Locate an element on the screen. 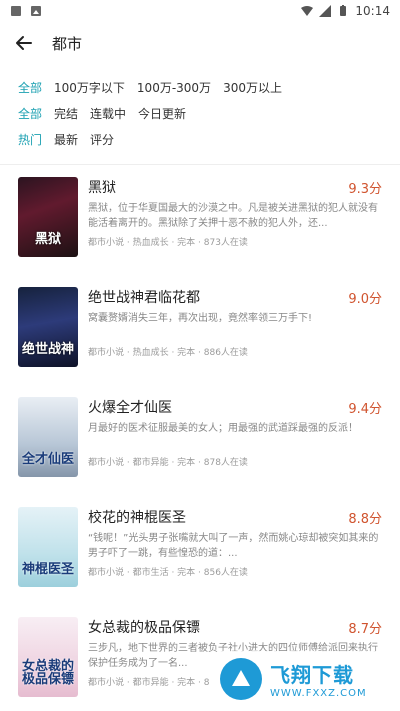 The image size is (400, 711). book-title: 校花的神棍医圣 is located at coordinates (137, 518).